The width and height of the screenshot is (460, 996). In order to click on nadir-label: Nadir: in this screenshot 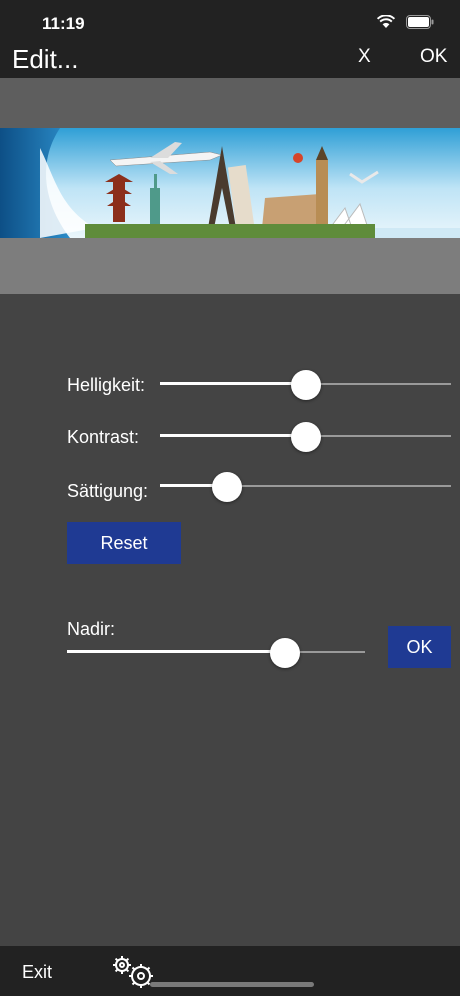, I will do `click(91, 629)`.